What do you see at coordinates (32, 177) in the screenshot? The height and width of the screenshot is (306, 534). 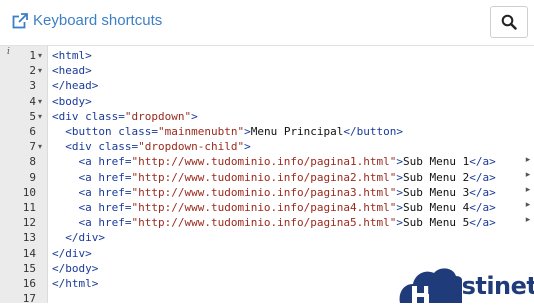 I see `line-number: 9` at bounding box center [32, 177].